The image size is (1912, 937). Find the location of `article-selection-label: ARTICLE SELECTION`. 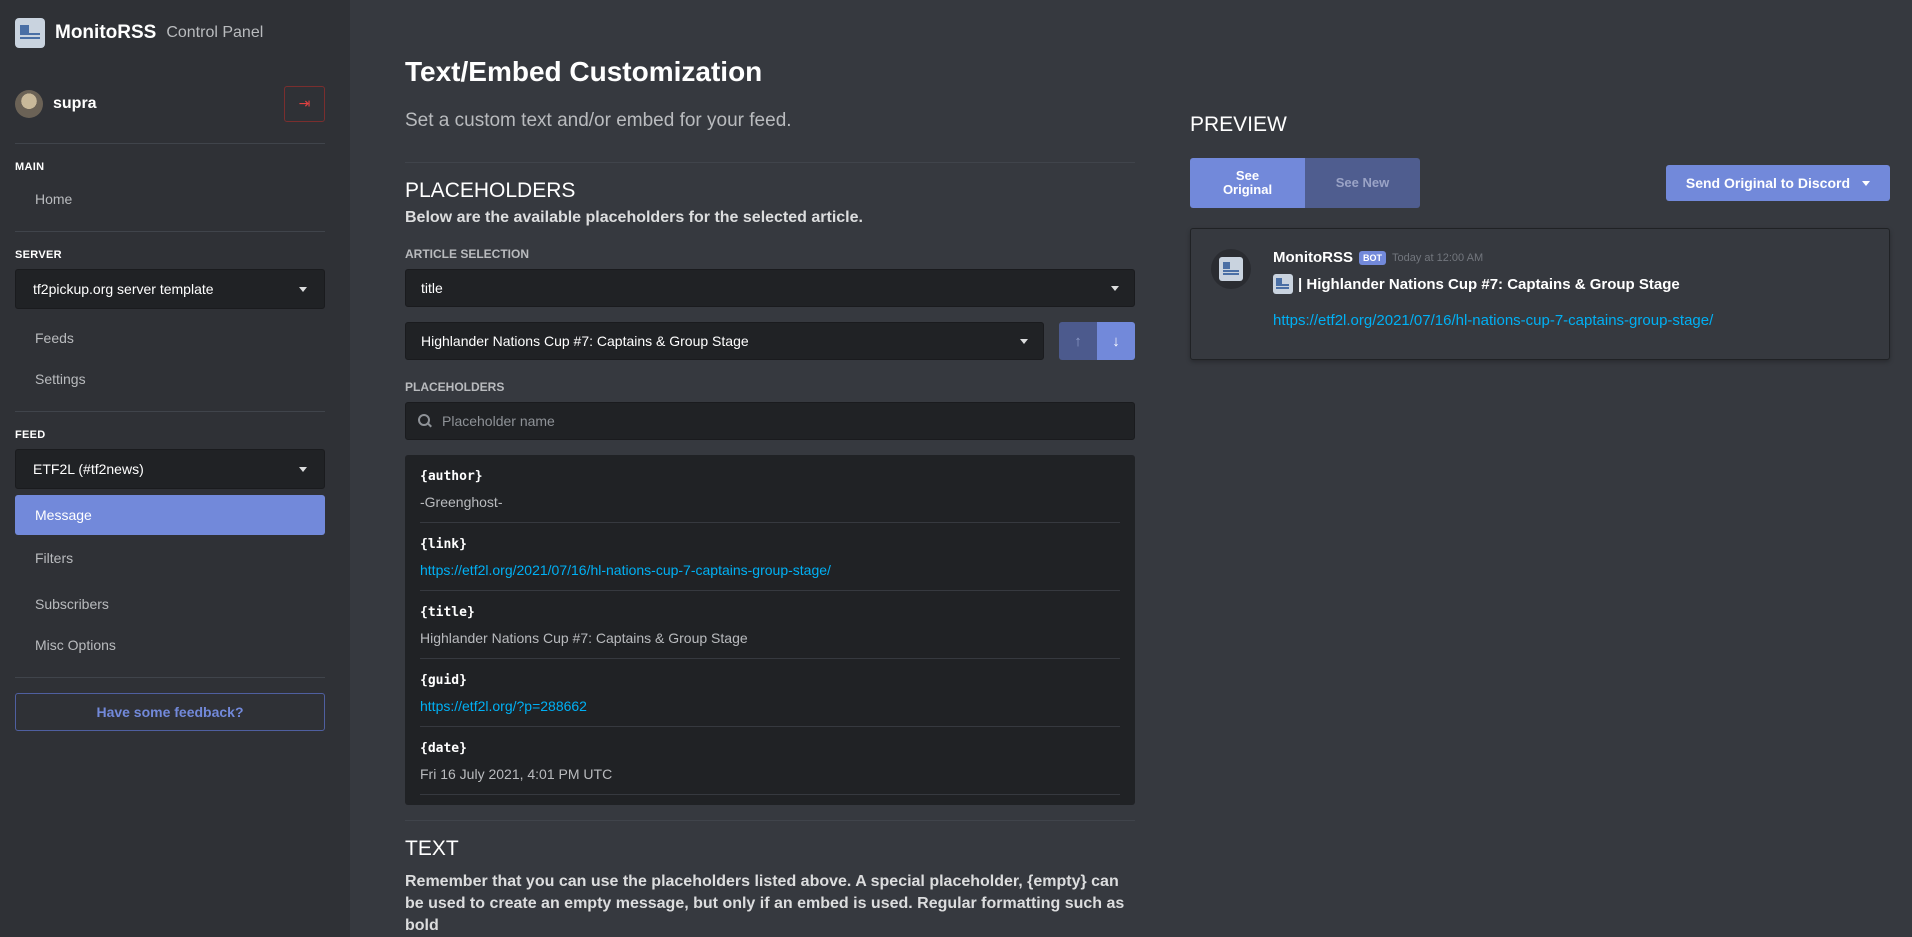

article-selection-label: ARTICLE SELECTION is located at coordinates (467, 254).